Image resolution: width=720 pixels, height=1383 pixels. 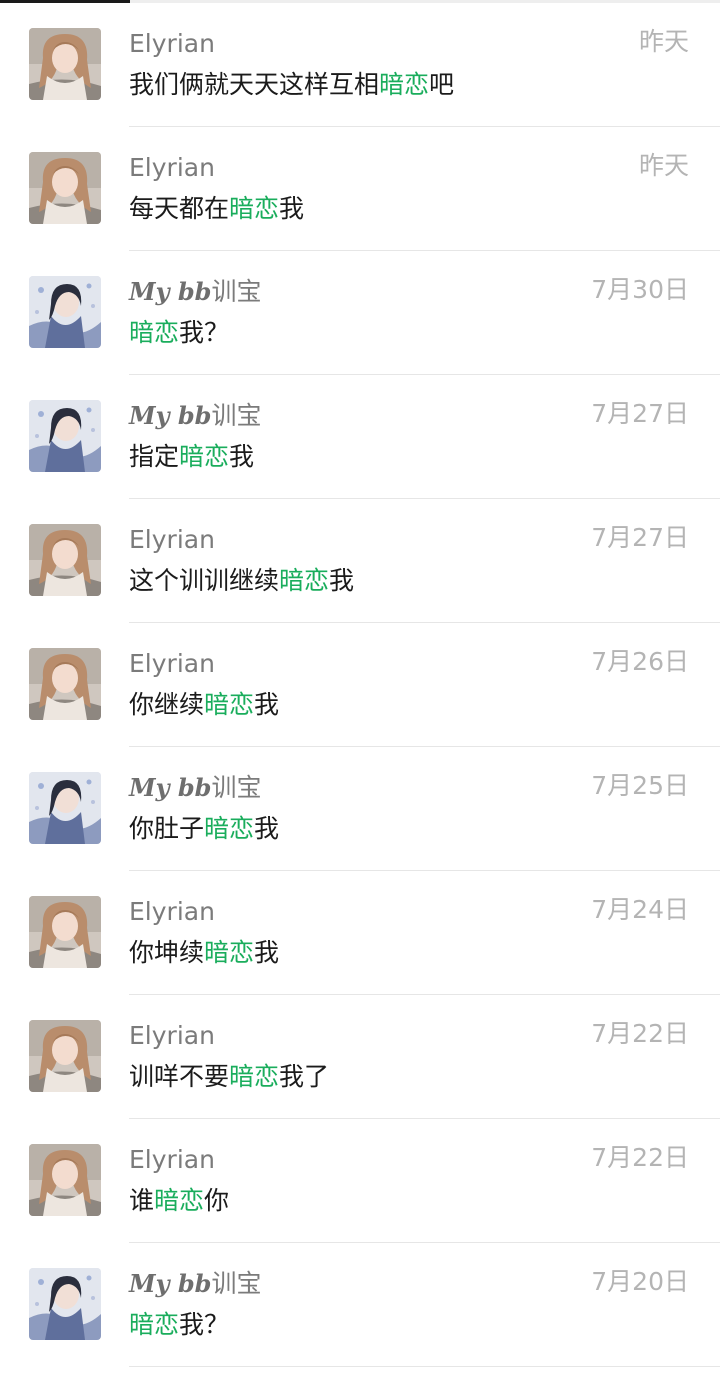 I want to click on message-text-after: 你, so click(x=217, y=1200).